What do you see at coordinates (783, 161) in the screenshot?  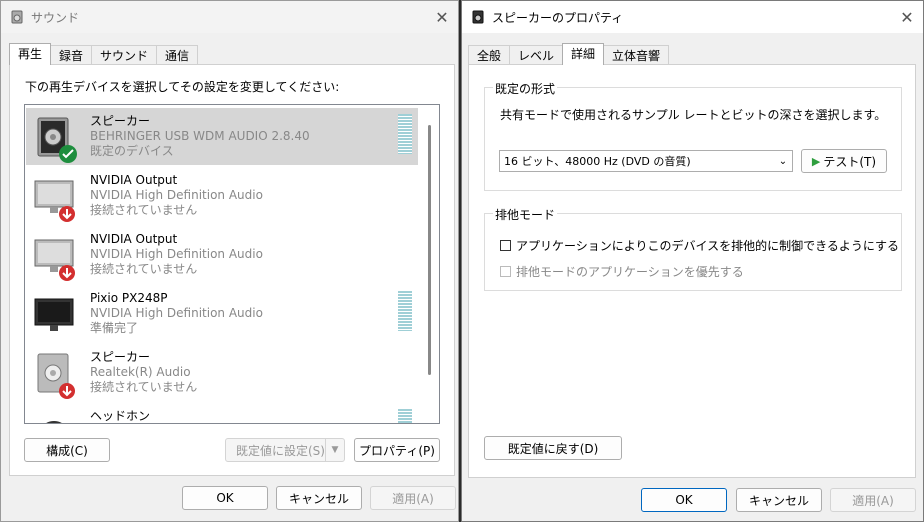 I see `chevron-down-icon: ⌄` at bounding box center [783, 161].